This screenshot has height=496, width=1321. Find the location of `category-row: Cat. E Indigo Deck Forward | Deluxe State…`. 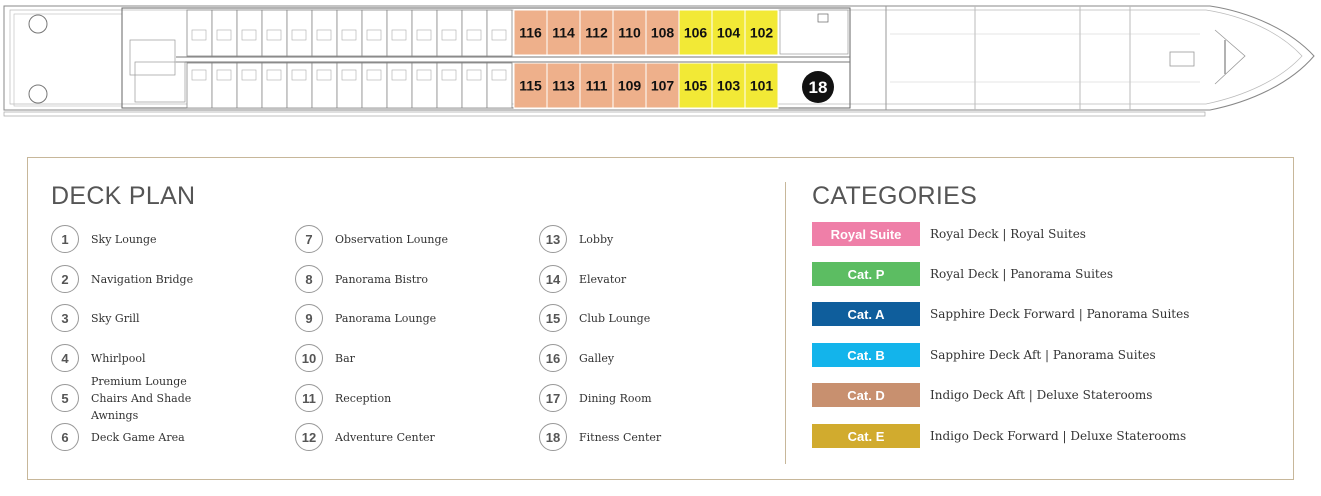

category-row: Cat. E Indigo Deck Forward | Deluxe State… is located at coordinates (999, 436).